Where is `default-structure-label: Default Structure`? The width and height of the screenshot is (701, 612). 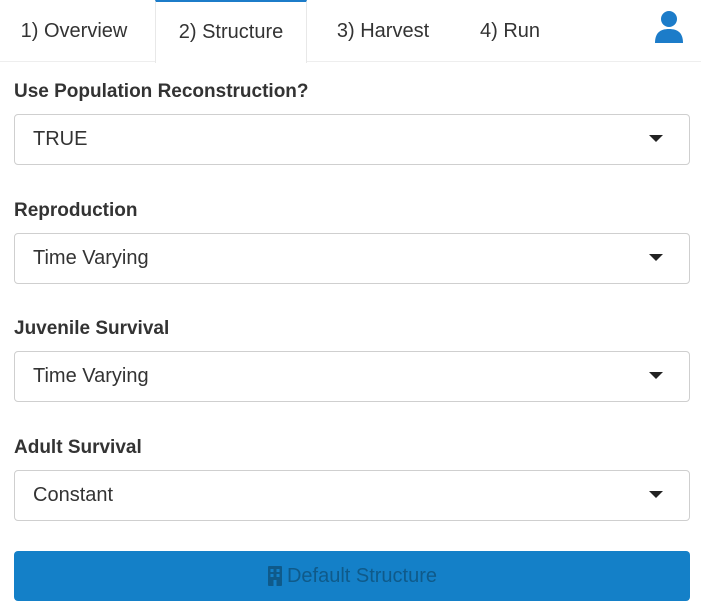 default-structure-label: Default Structure is located at coordinates (362, 575).